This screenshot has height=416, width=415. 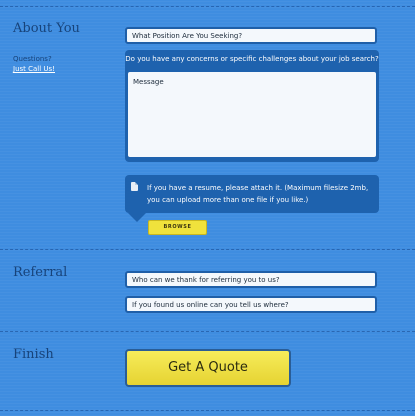 I want to click on questions-label: Questions?, so click(x=32, y=59).